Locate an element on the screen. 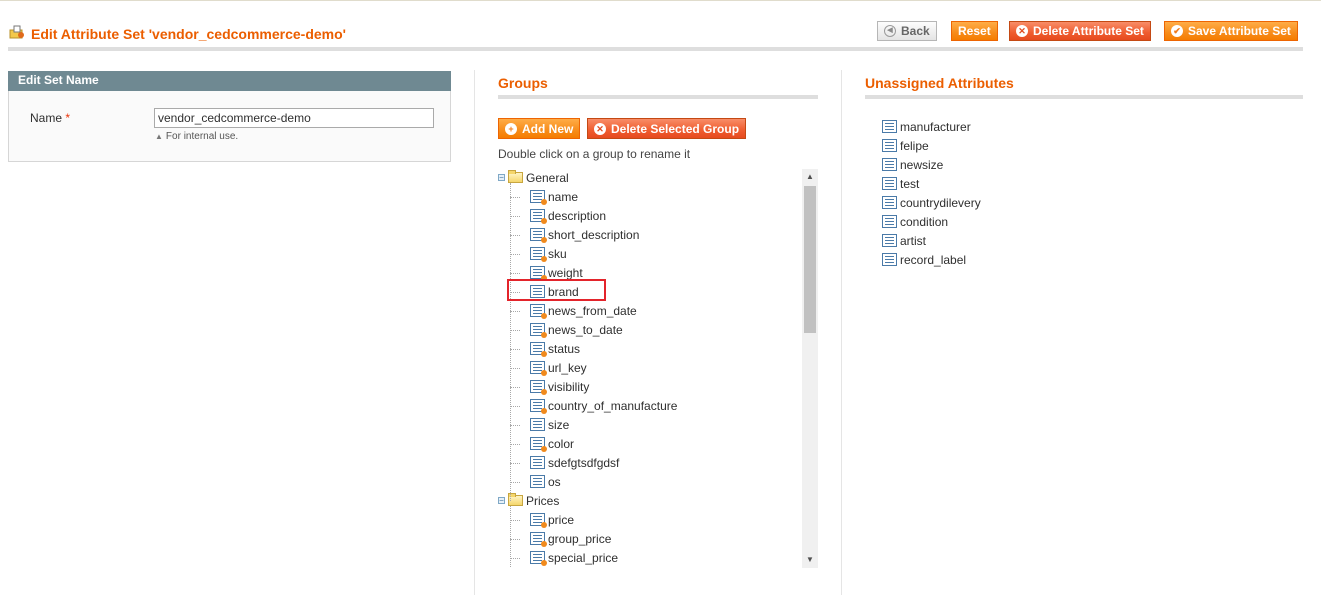  save-attribute-set-button: ✔ Save Attribute Set is located at coordinates (1231, 31).